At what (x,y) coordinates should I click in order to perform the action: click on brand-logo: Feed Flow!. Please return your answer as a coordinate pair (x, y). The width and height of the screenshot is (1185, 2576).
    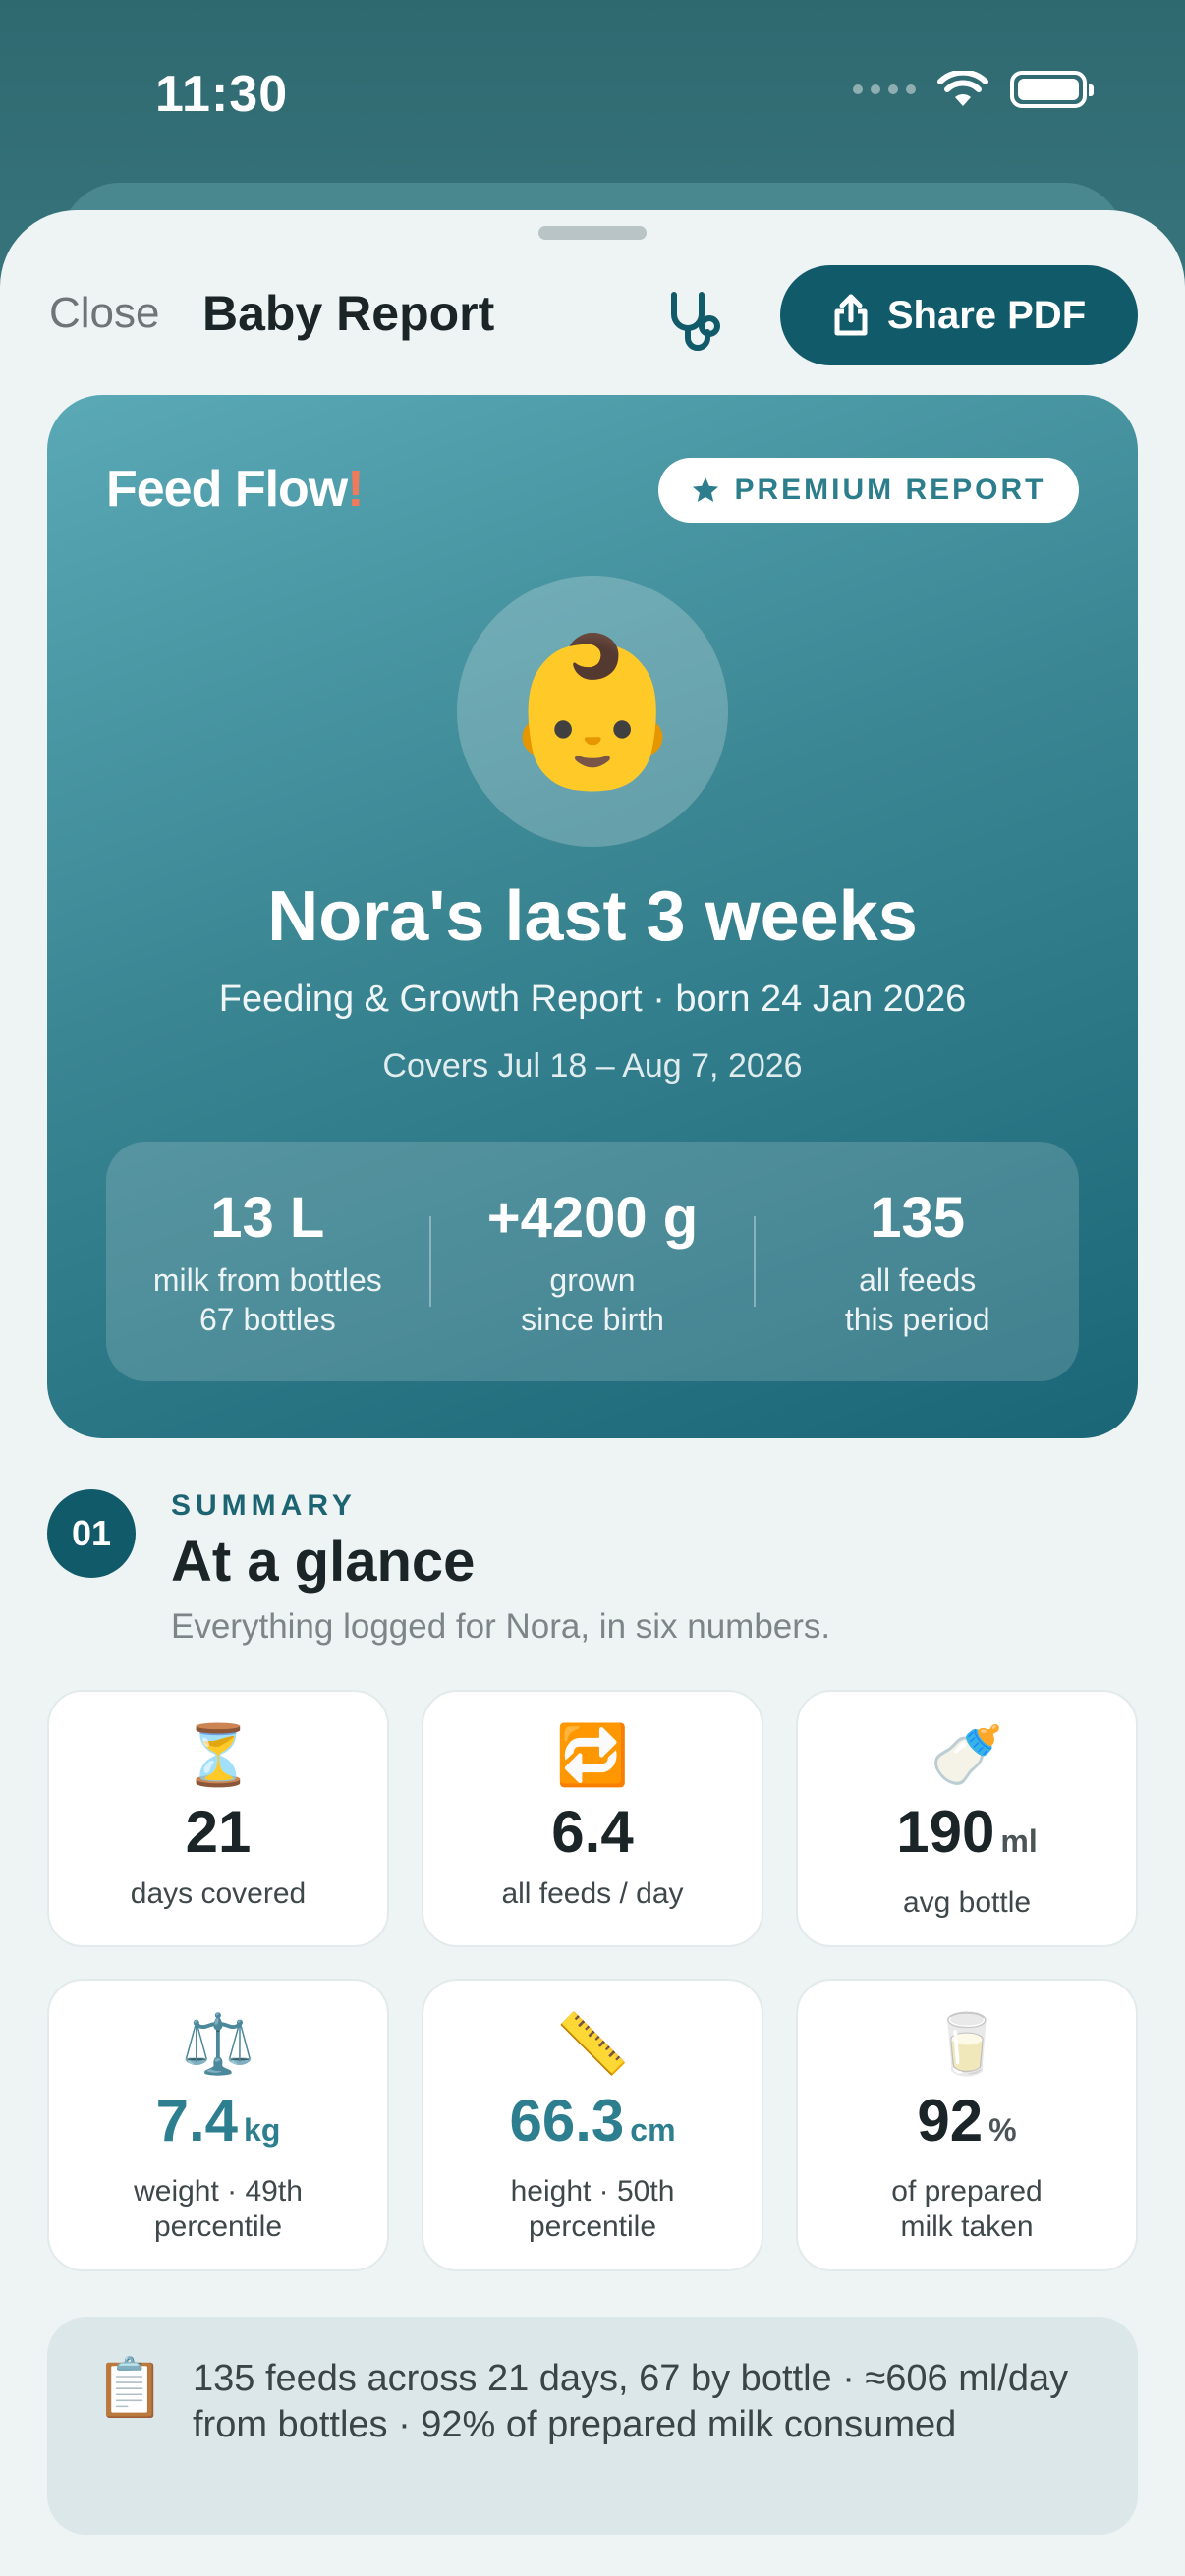
    Looking at the image, I should click on (236, 489).